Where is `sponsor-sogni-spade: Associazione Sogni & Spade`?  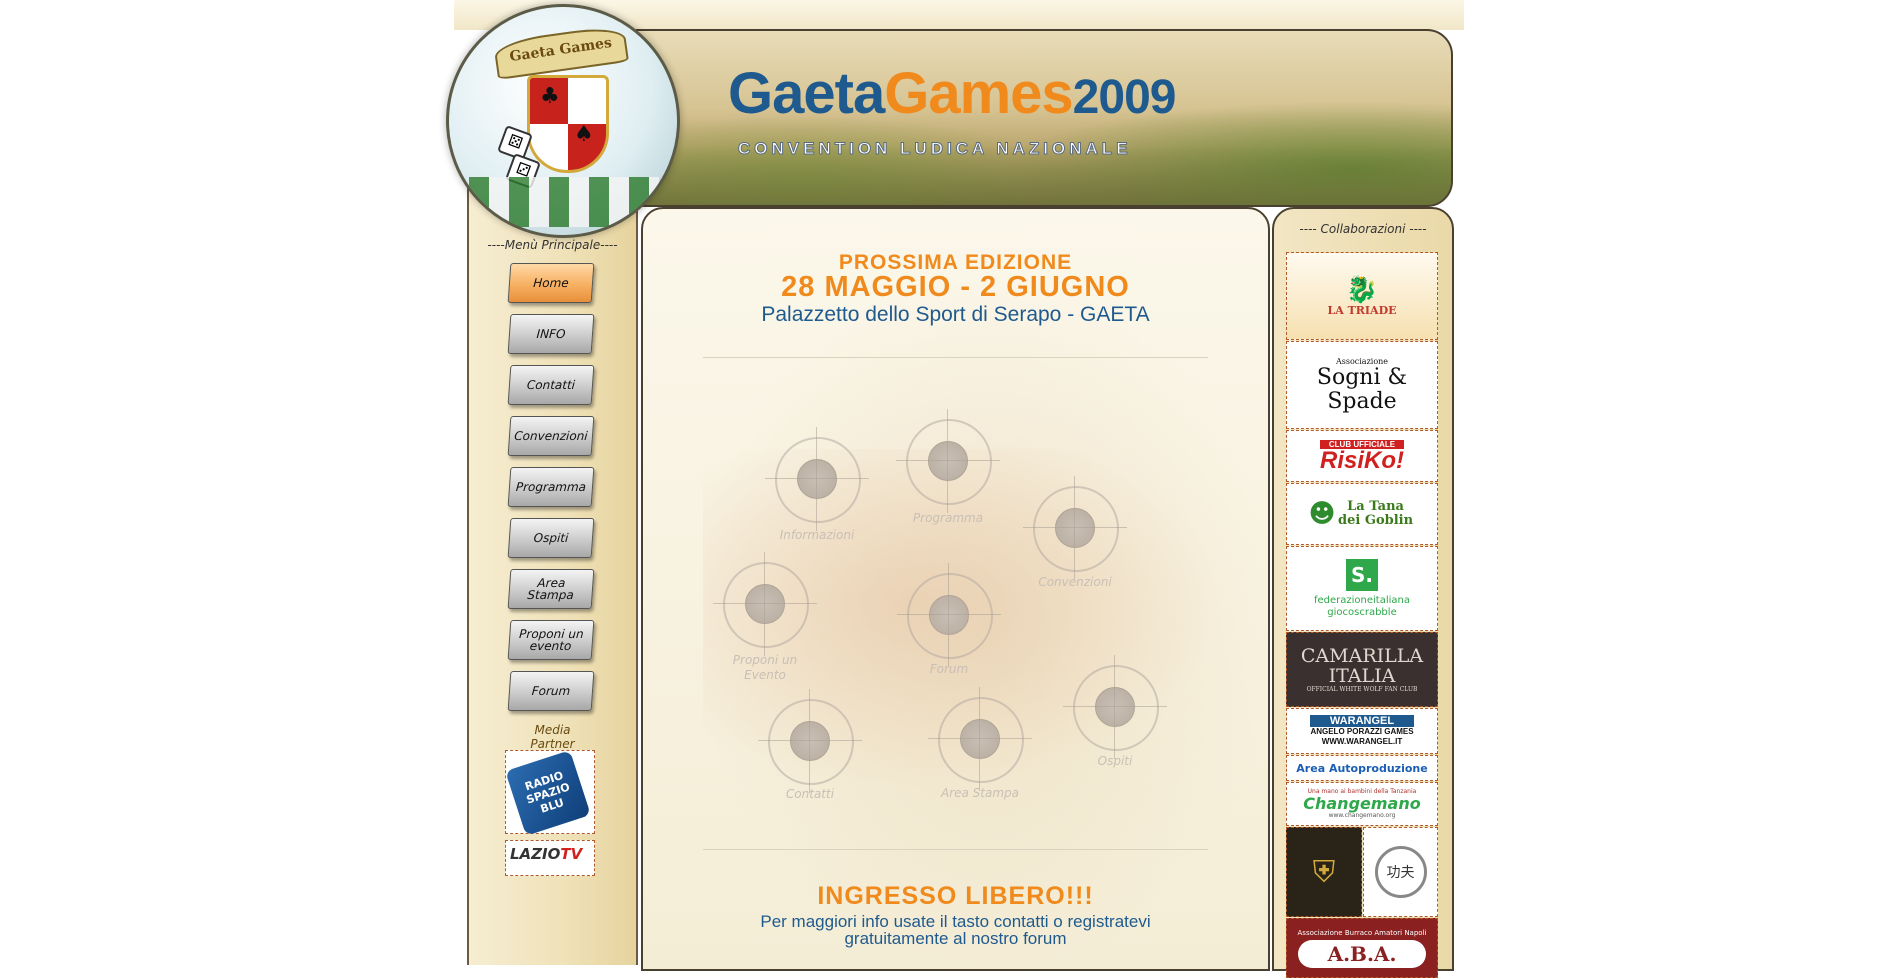
sponsor-sogni-spade: Associazione Sogni & Spade is located at coordinates (1362, 385).